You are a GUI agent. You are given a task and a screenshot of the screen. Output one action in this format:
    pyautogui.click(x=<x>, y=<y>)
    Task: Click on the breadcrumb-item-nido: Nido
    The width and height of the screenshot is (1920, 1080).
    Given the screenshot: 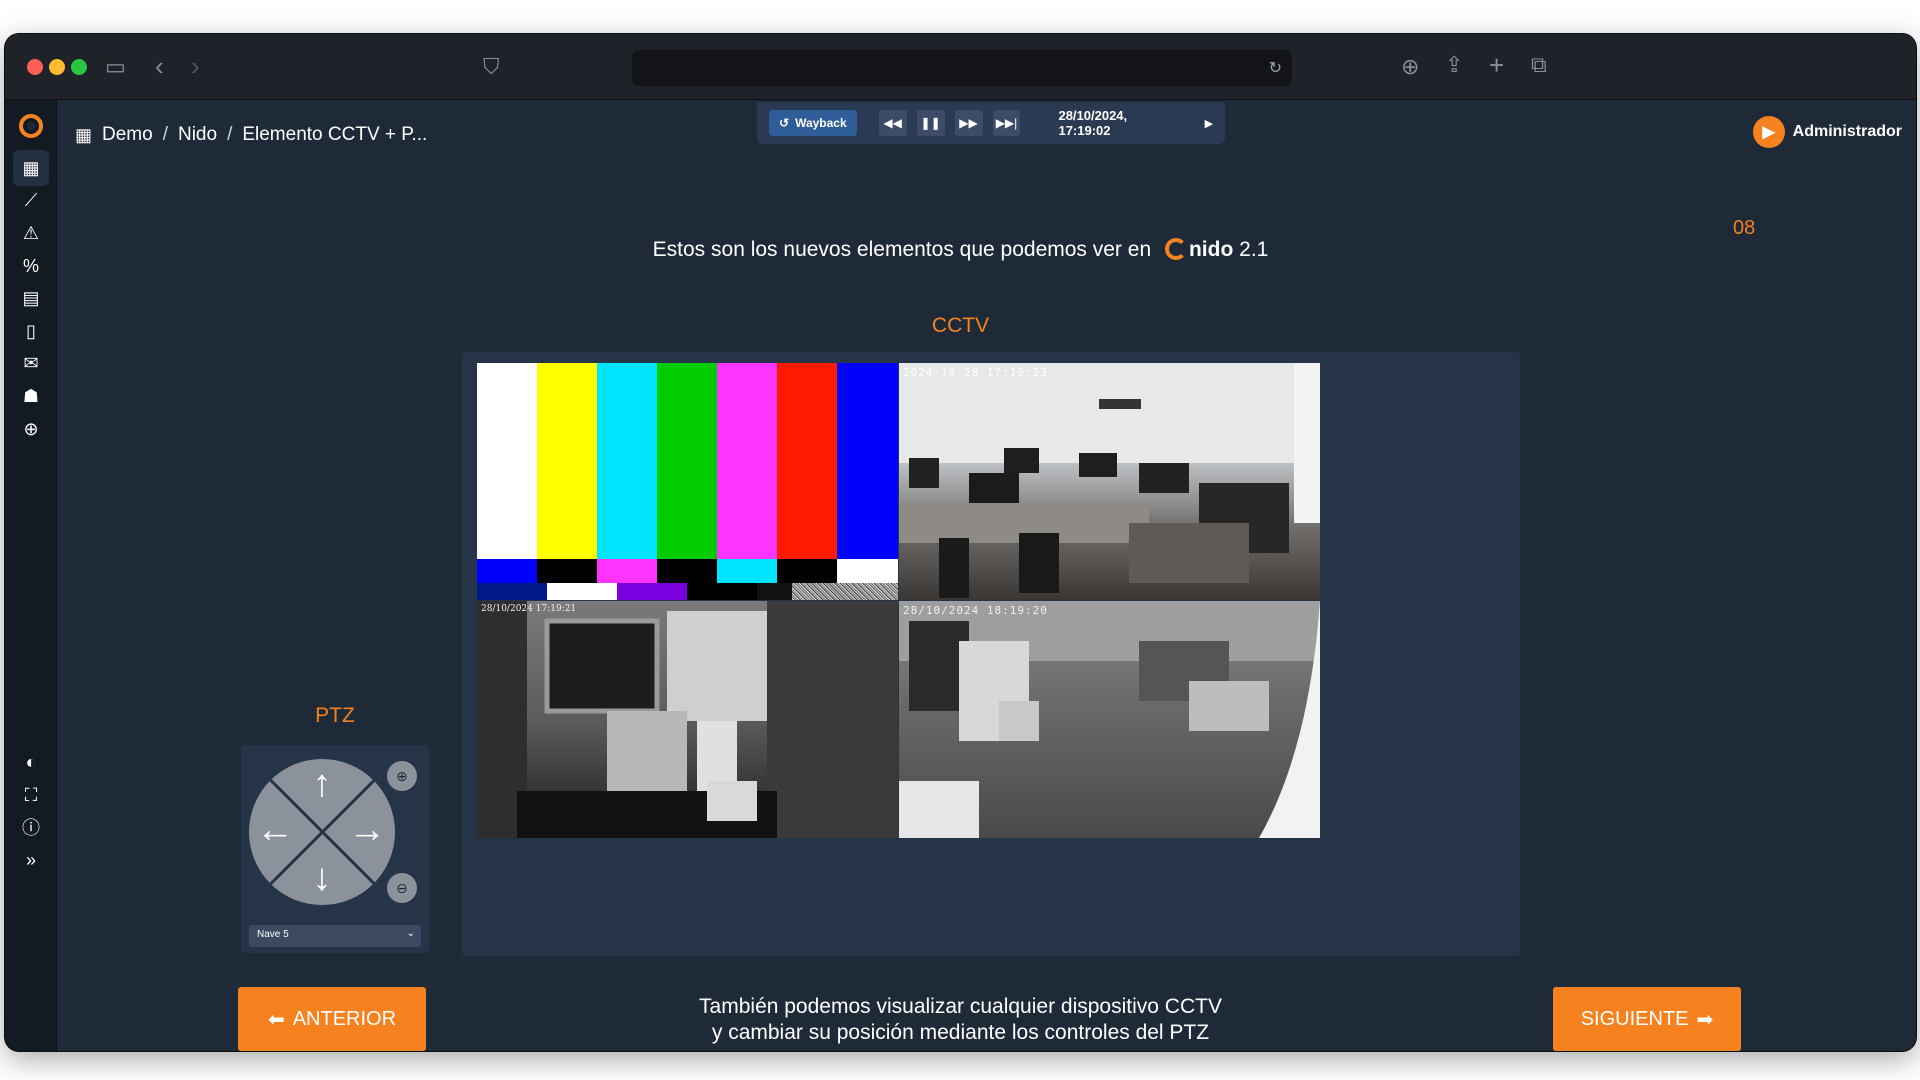 What is the action you would take?
    pyautogui.click(x=197, y=135)
    